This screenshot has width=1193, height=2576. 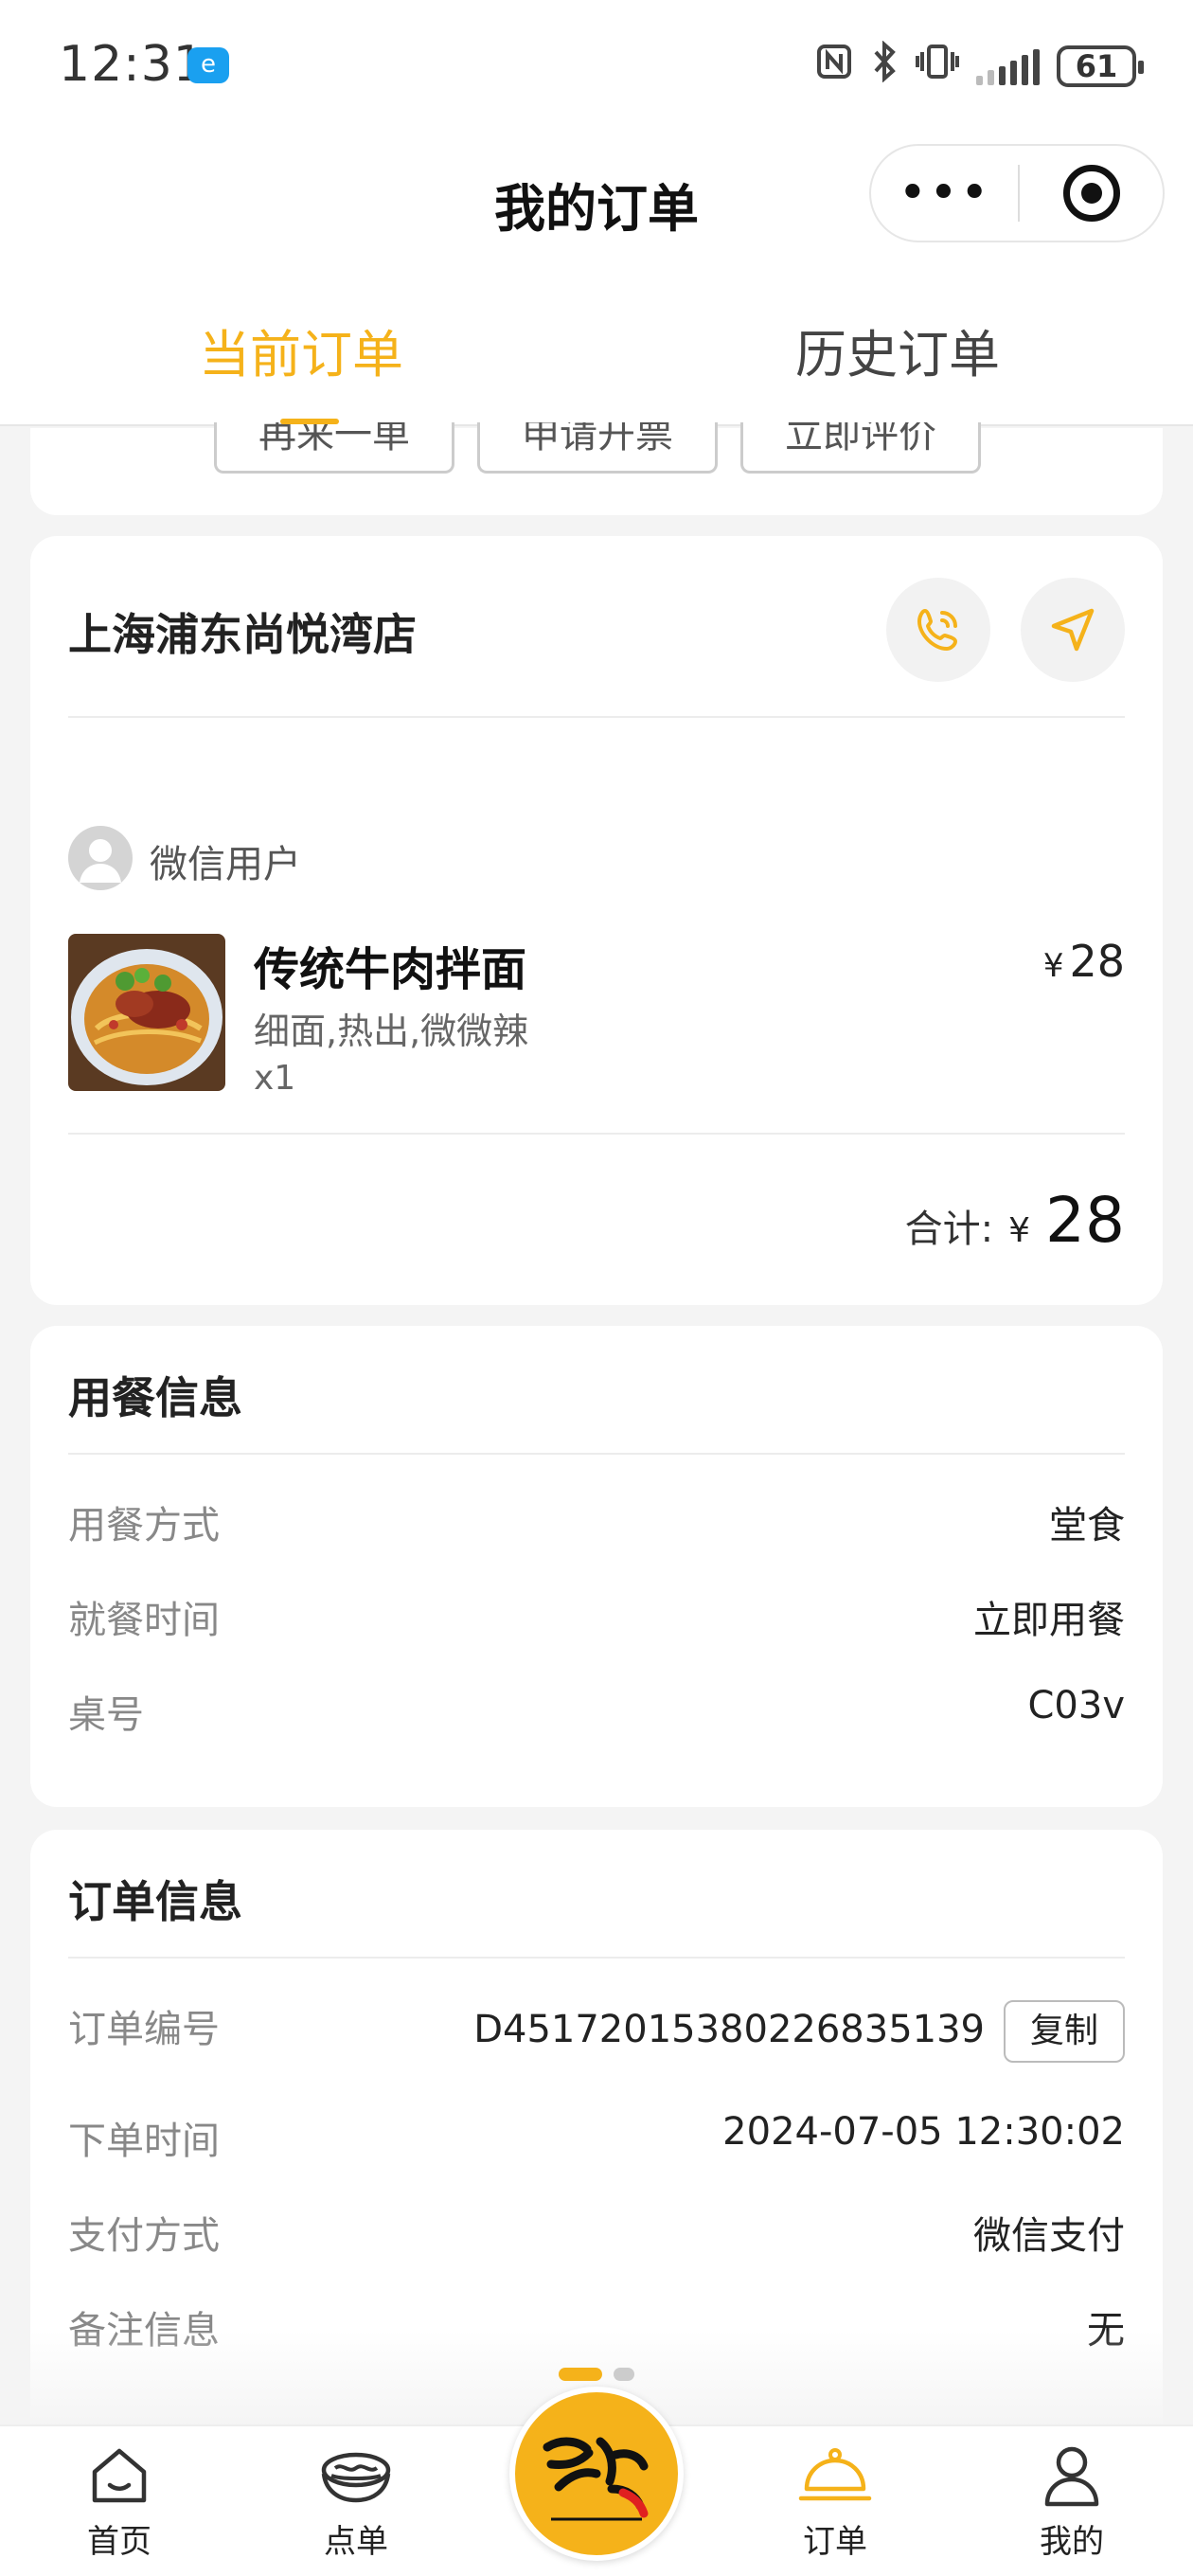 I want to click on page-indicator, so click(x=624, y=2374).